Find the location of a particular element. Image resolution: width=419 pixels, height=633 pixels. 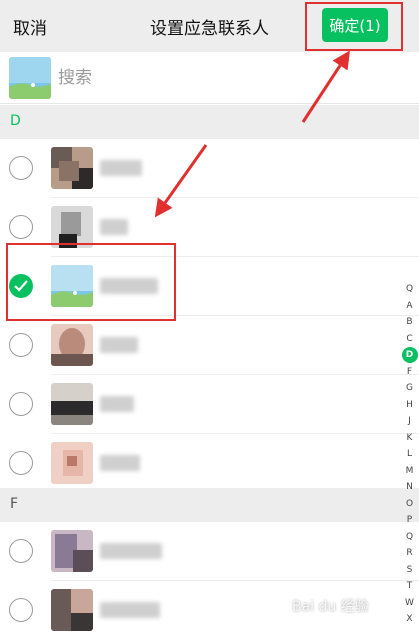

arrow-to-confirm is located at coordinates (325, 86).